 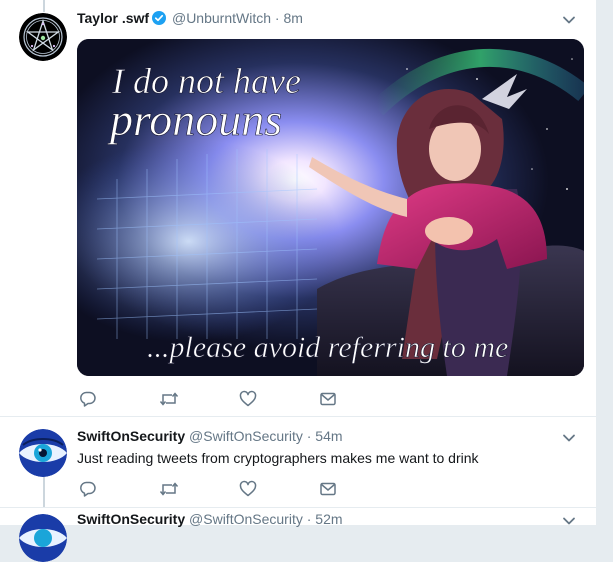 I want to click on pentagram-avatar-image, so click(x=43, y=37).